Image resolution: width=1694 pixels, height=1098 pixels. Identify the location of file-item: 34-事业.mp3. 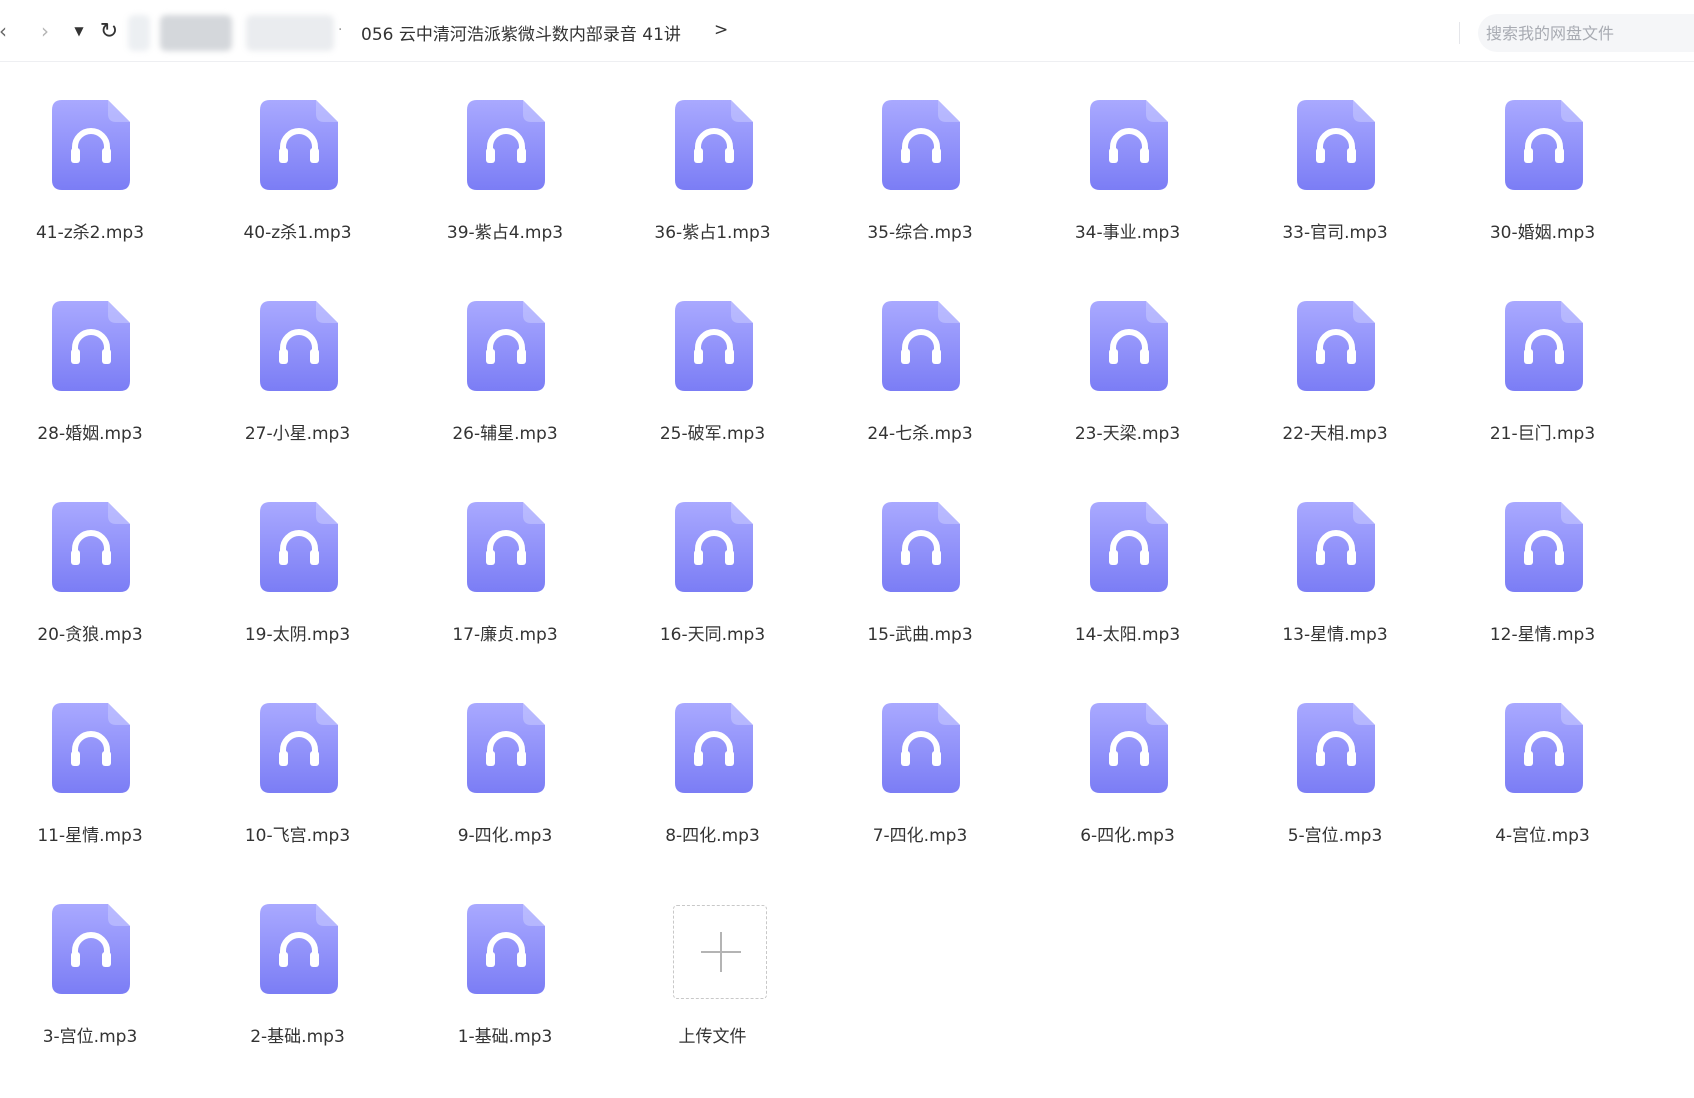
(1128, 157).